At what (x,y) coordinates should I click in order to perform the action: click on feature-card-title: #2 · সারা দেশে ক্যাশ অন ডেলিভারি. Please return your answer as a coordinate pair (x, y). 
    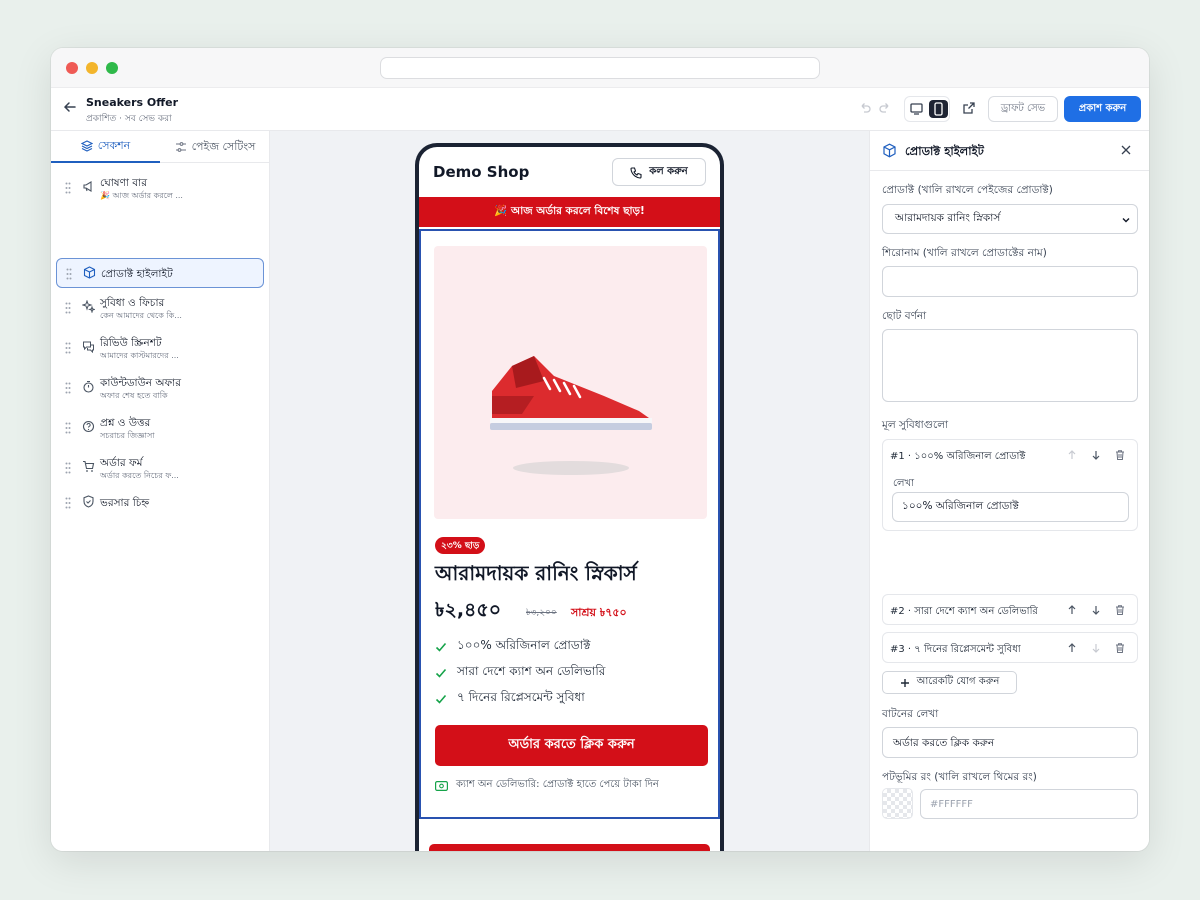
    Looking at the image, I should click on (964, 611).